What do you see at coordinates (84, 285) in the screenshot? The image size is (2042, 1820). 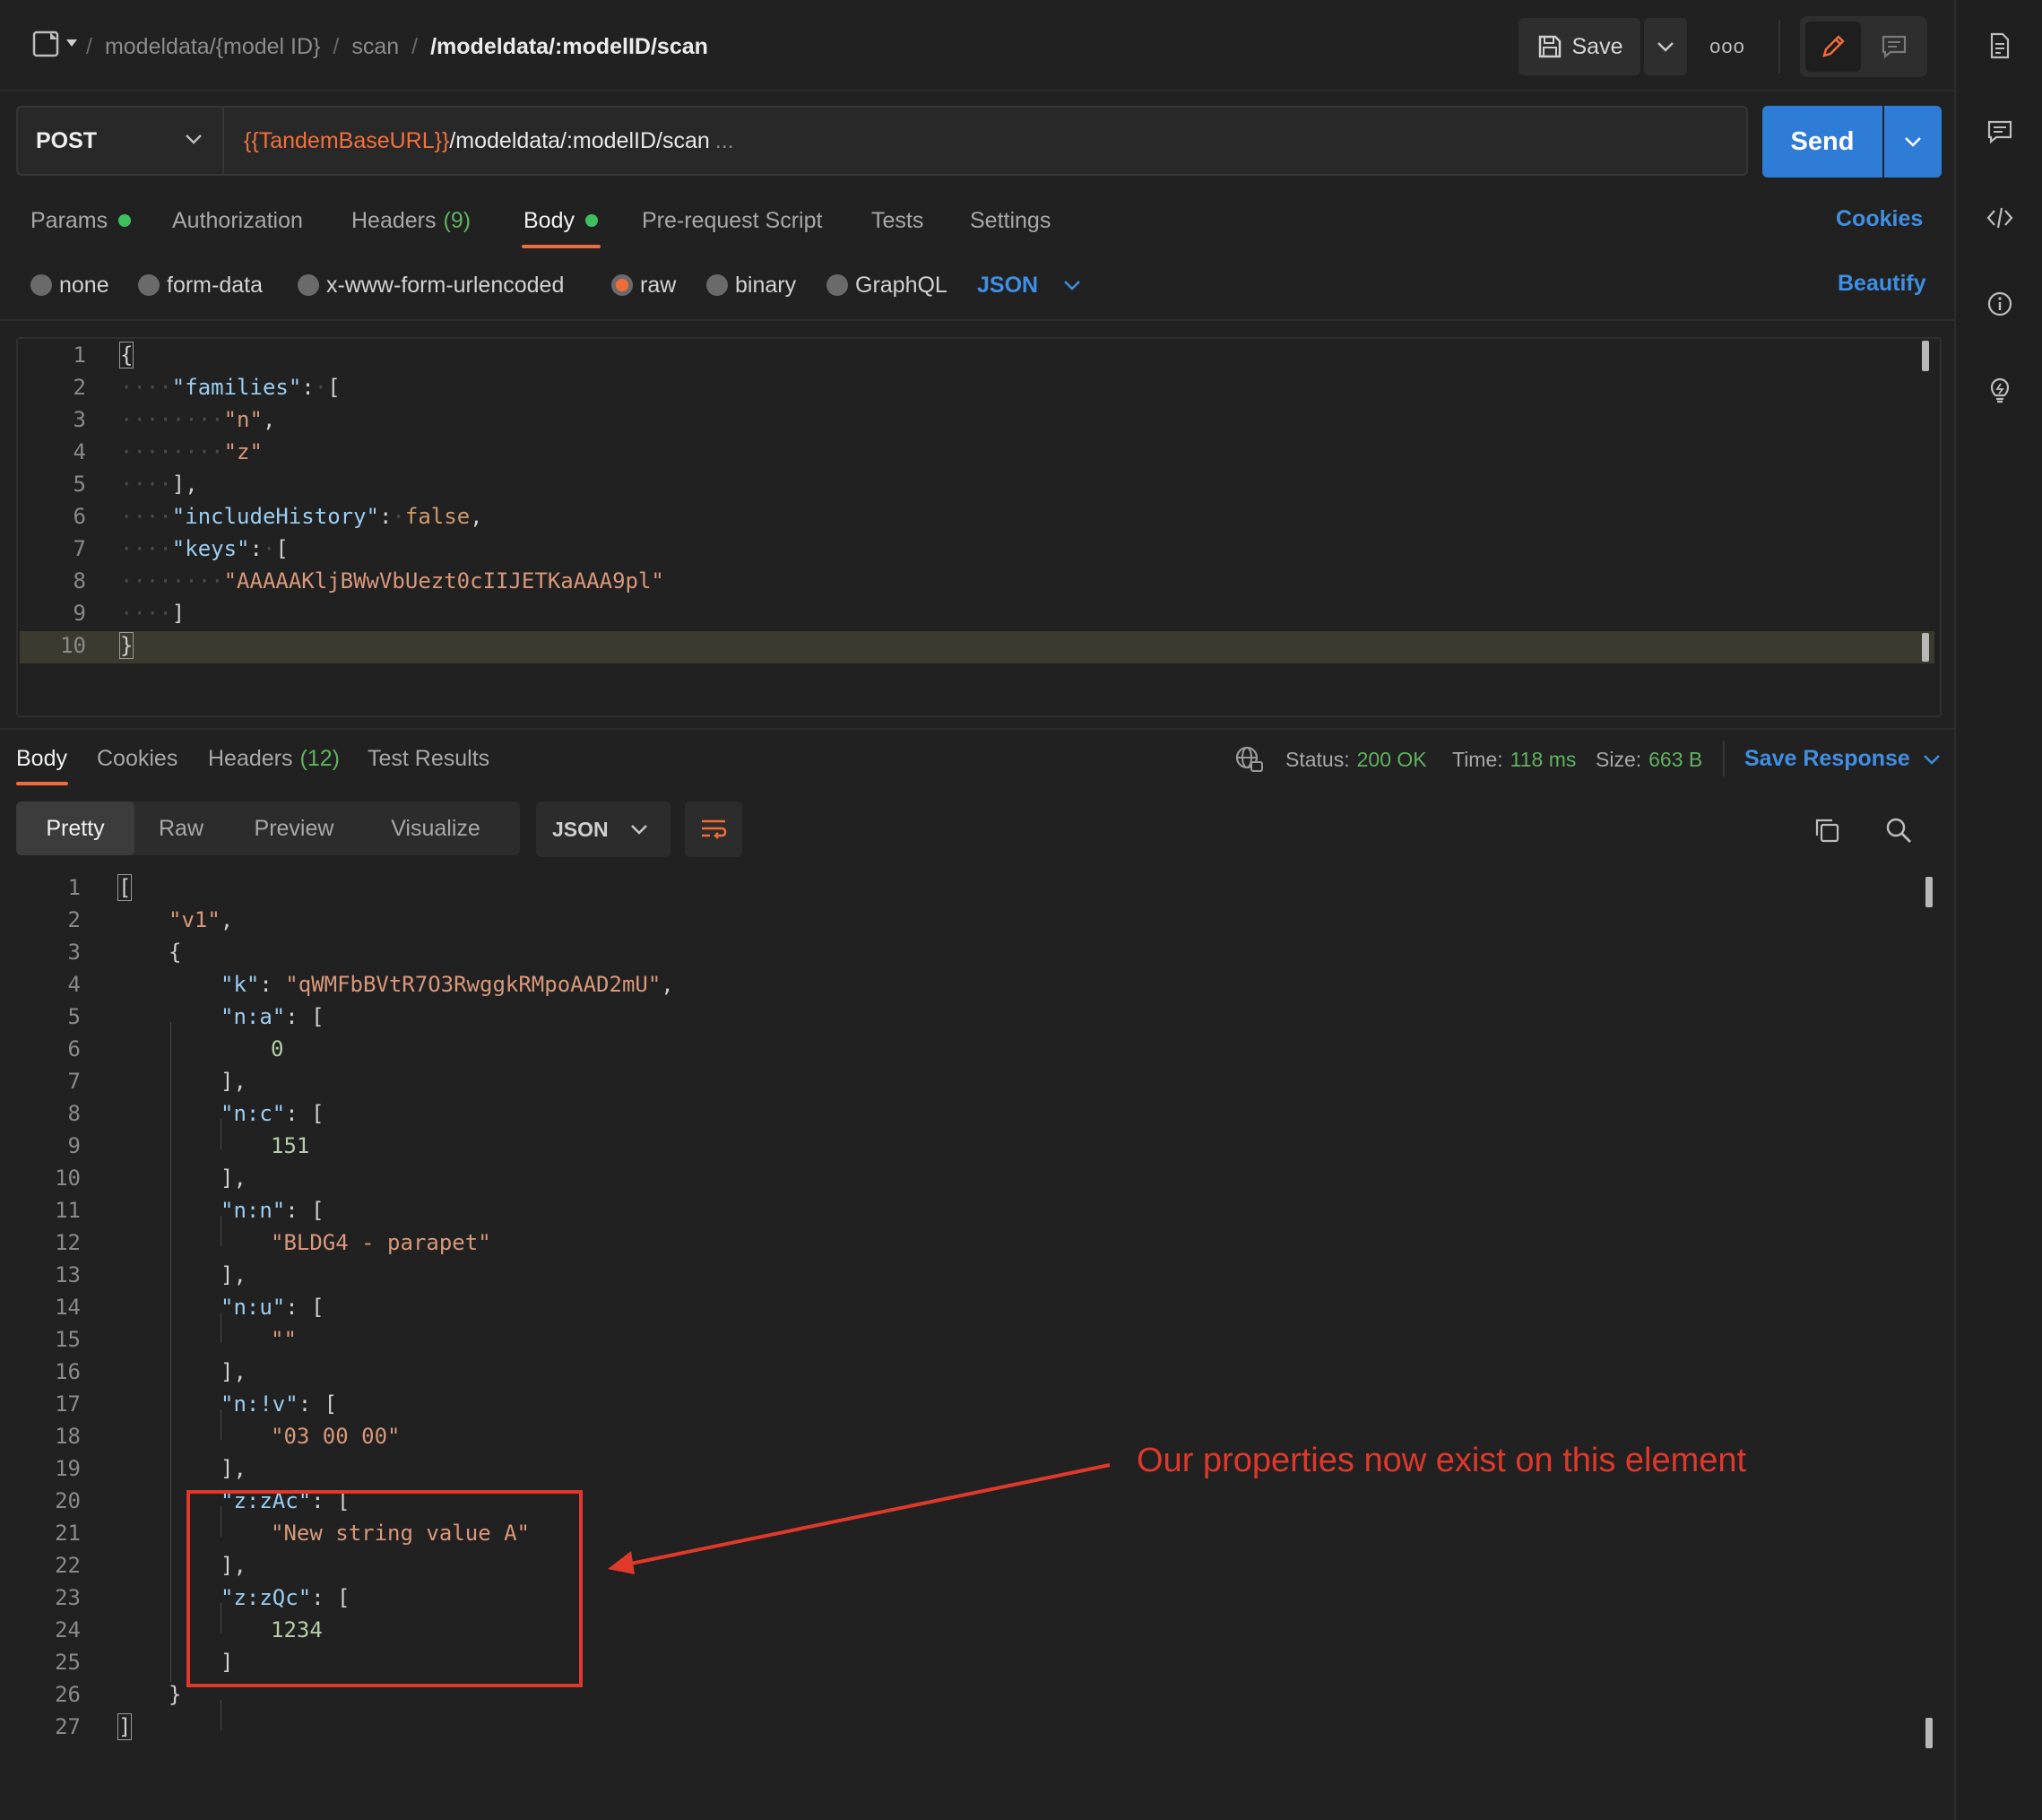 I see `radio-label: none` at bounding box center [84, 285].